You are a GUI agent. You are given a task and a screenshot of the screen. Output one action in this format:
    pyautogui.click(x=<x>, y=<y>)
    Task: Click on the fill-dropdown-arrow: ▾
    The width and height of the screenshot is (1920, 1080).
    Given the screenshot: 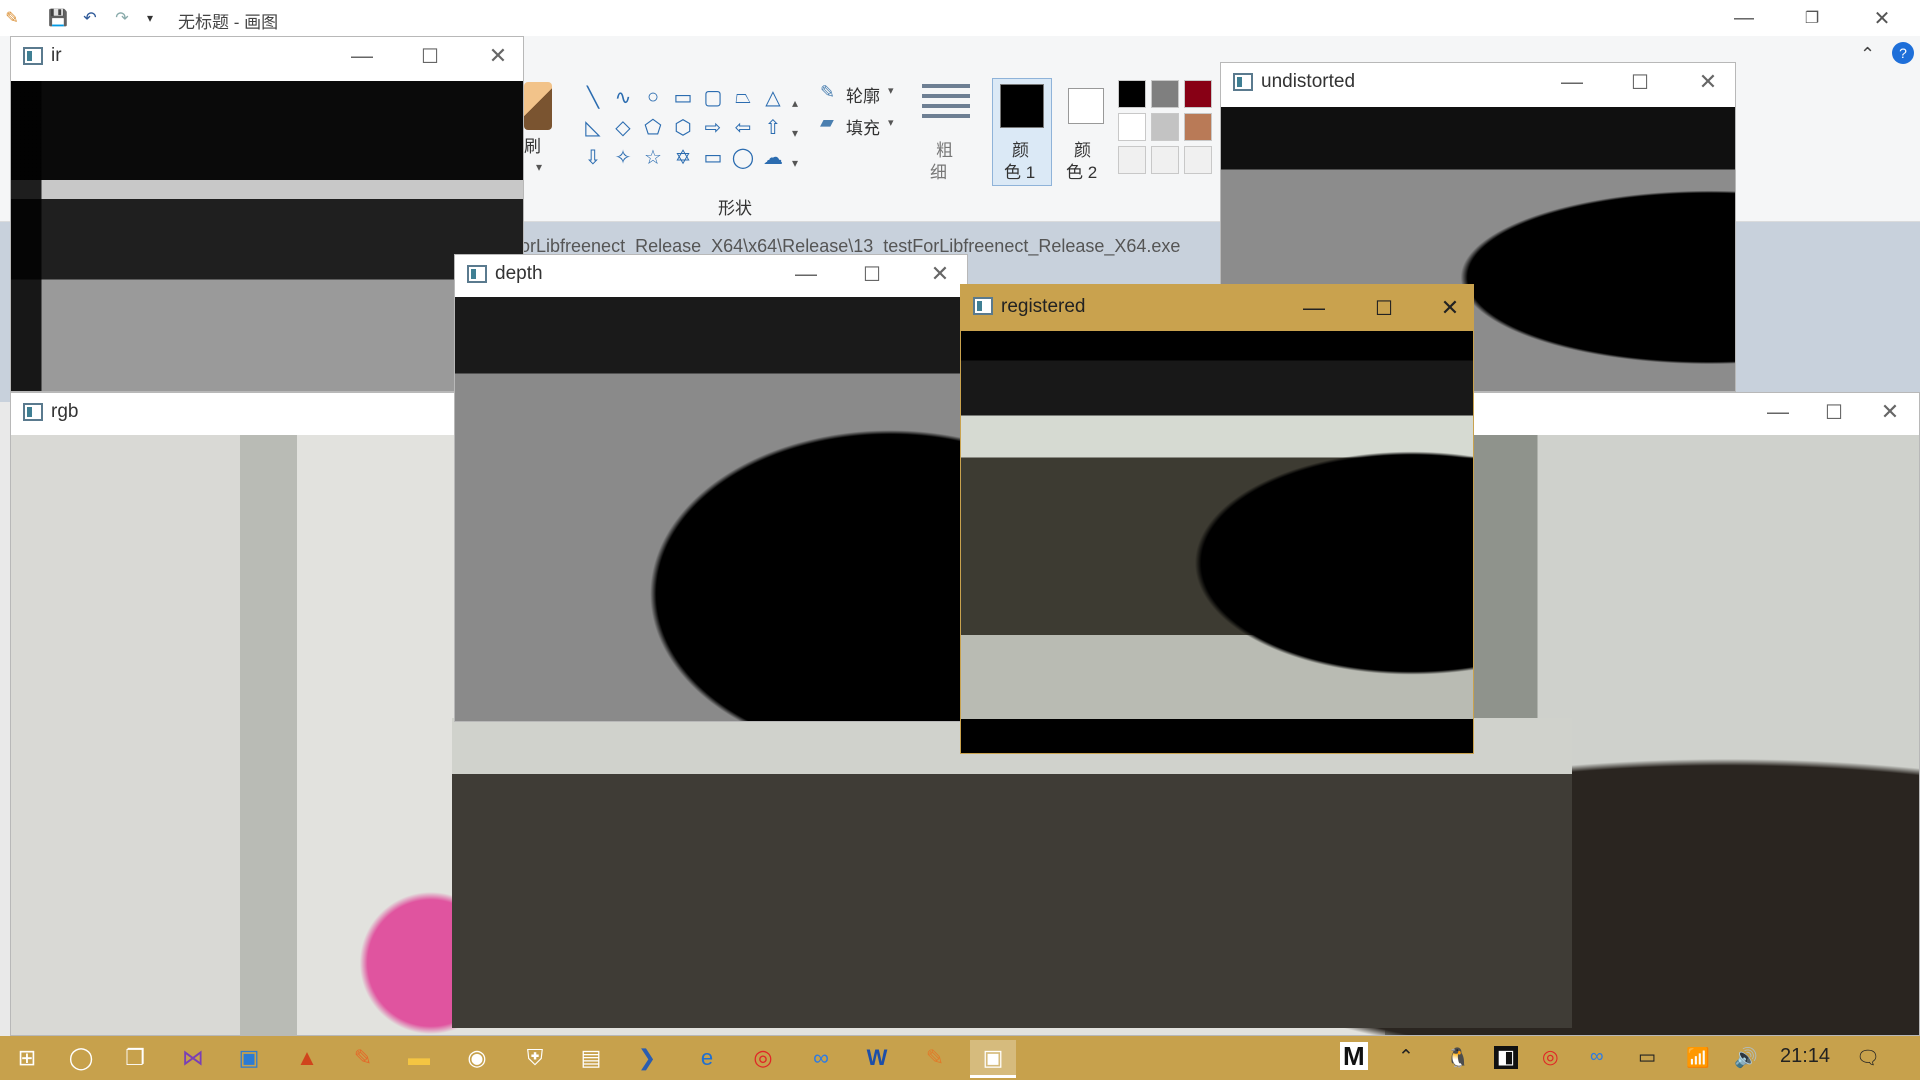 What is the action you would take?
    pyautogui.click(x=891, y=122)
    